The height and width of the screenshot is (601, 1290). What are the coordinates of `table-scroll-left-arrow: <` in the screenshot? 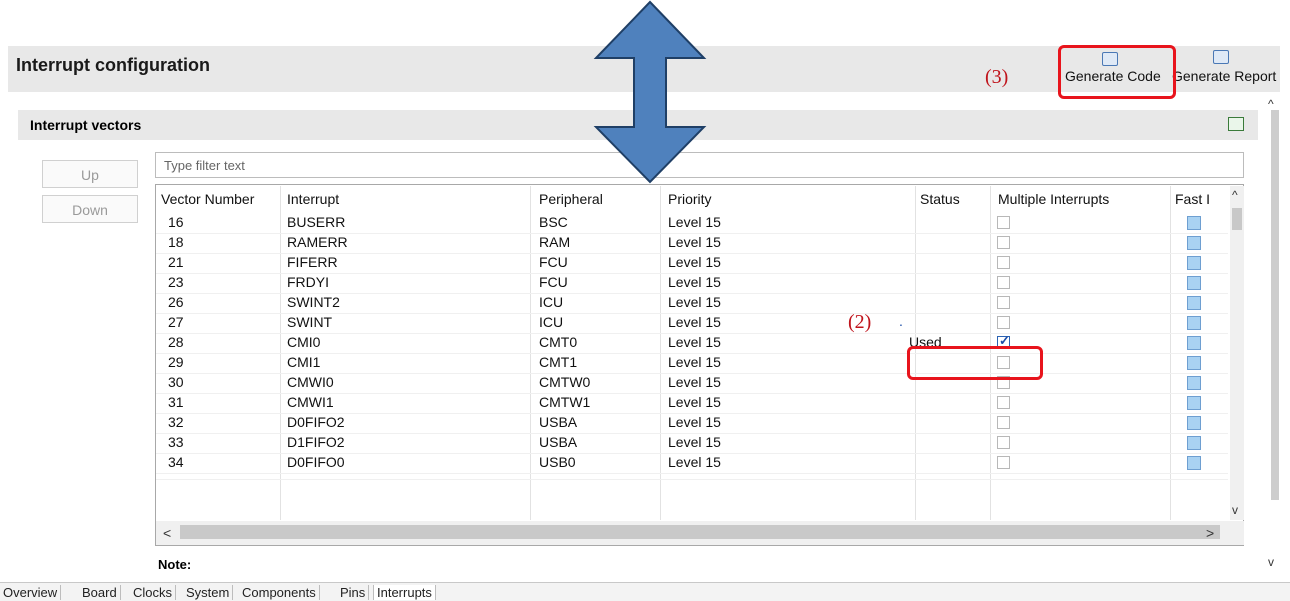 It's located at (167, 533).